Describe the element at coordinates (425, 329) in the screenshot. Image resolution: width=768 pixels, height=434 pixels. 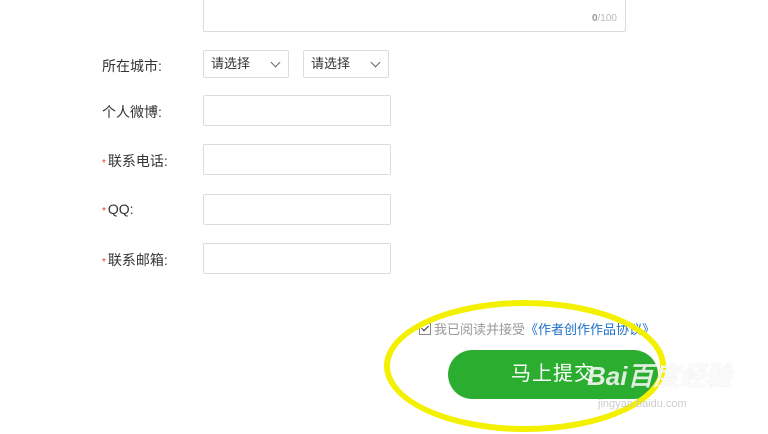
I see `agreement-checkbox` at that location.